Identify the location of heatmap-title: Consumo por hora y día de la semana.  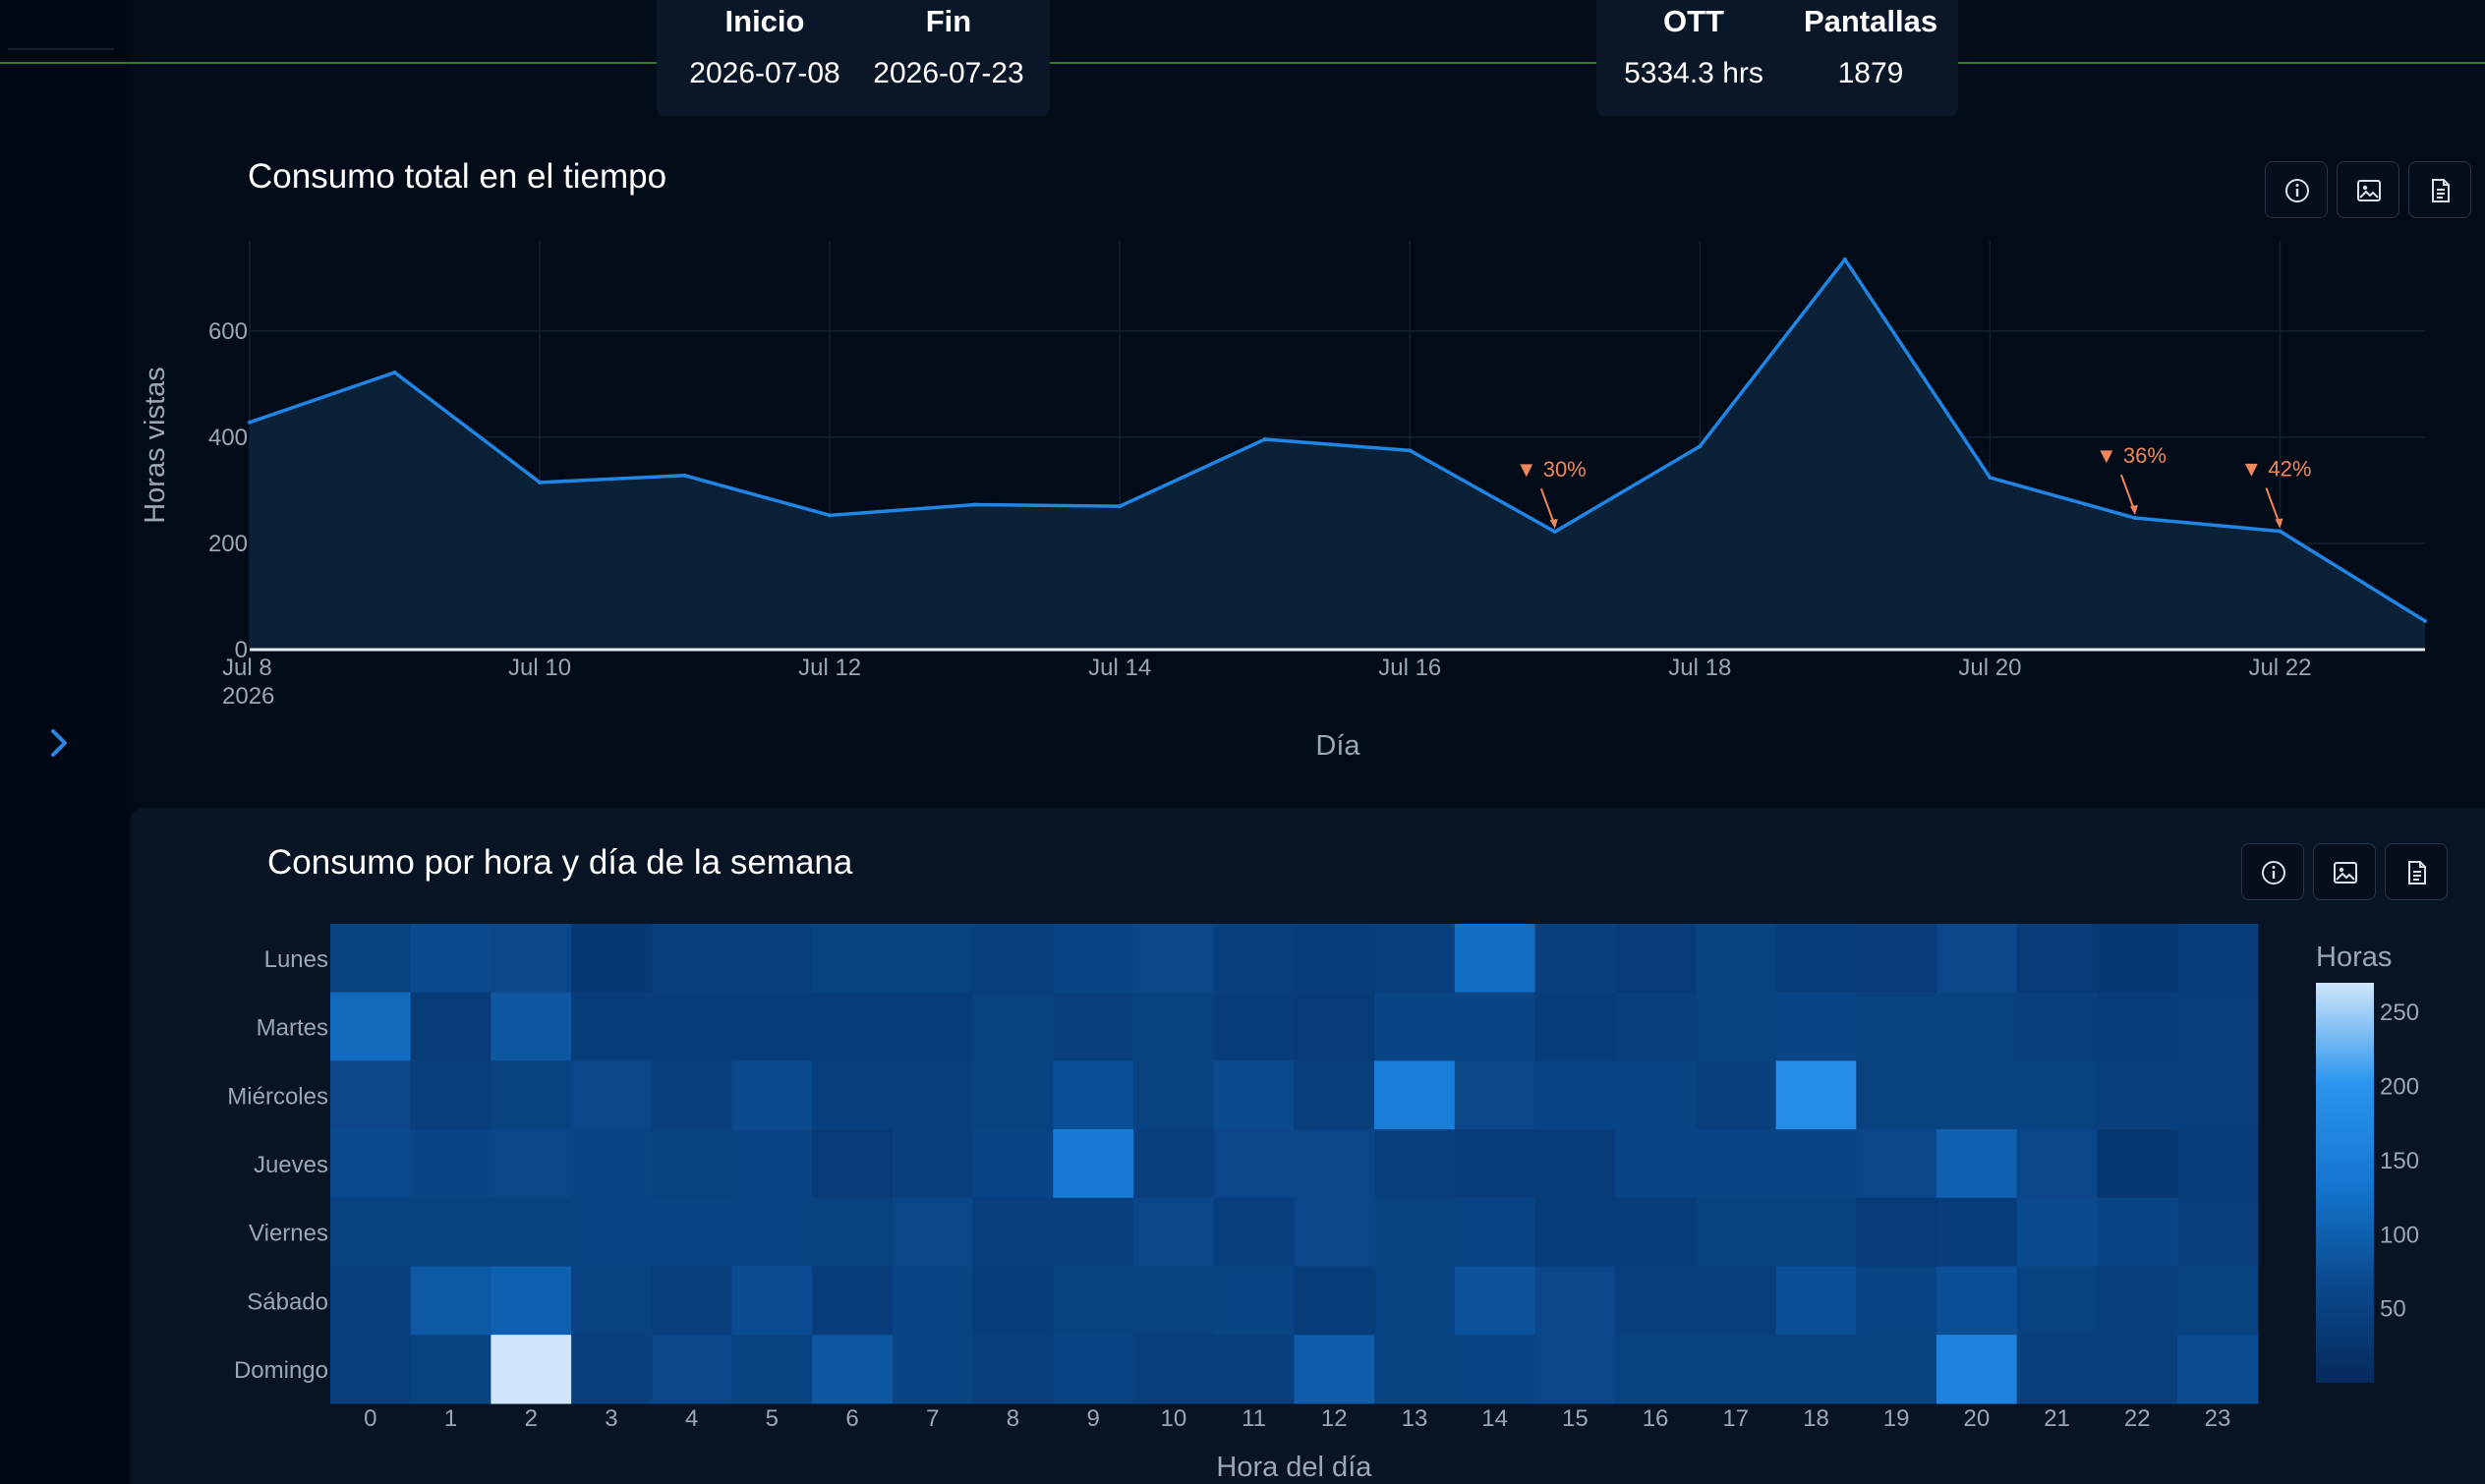
(560, 862).